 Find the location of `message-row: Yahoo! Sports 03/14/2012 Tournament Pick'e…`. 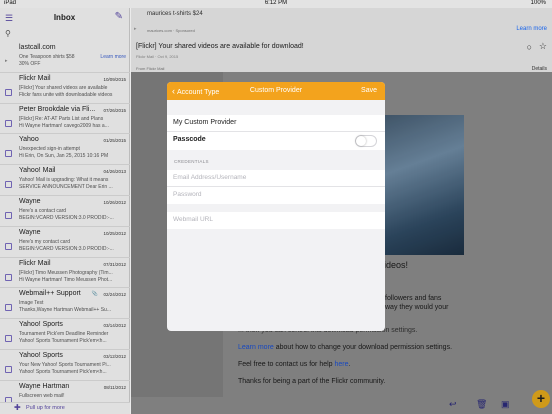

message-row: Yahoo! Sports 03/14/2012 Tournament Pick'e… is located at coordinates (65, 334).